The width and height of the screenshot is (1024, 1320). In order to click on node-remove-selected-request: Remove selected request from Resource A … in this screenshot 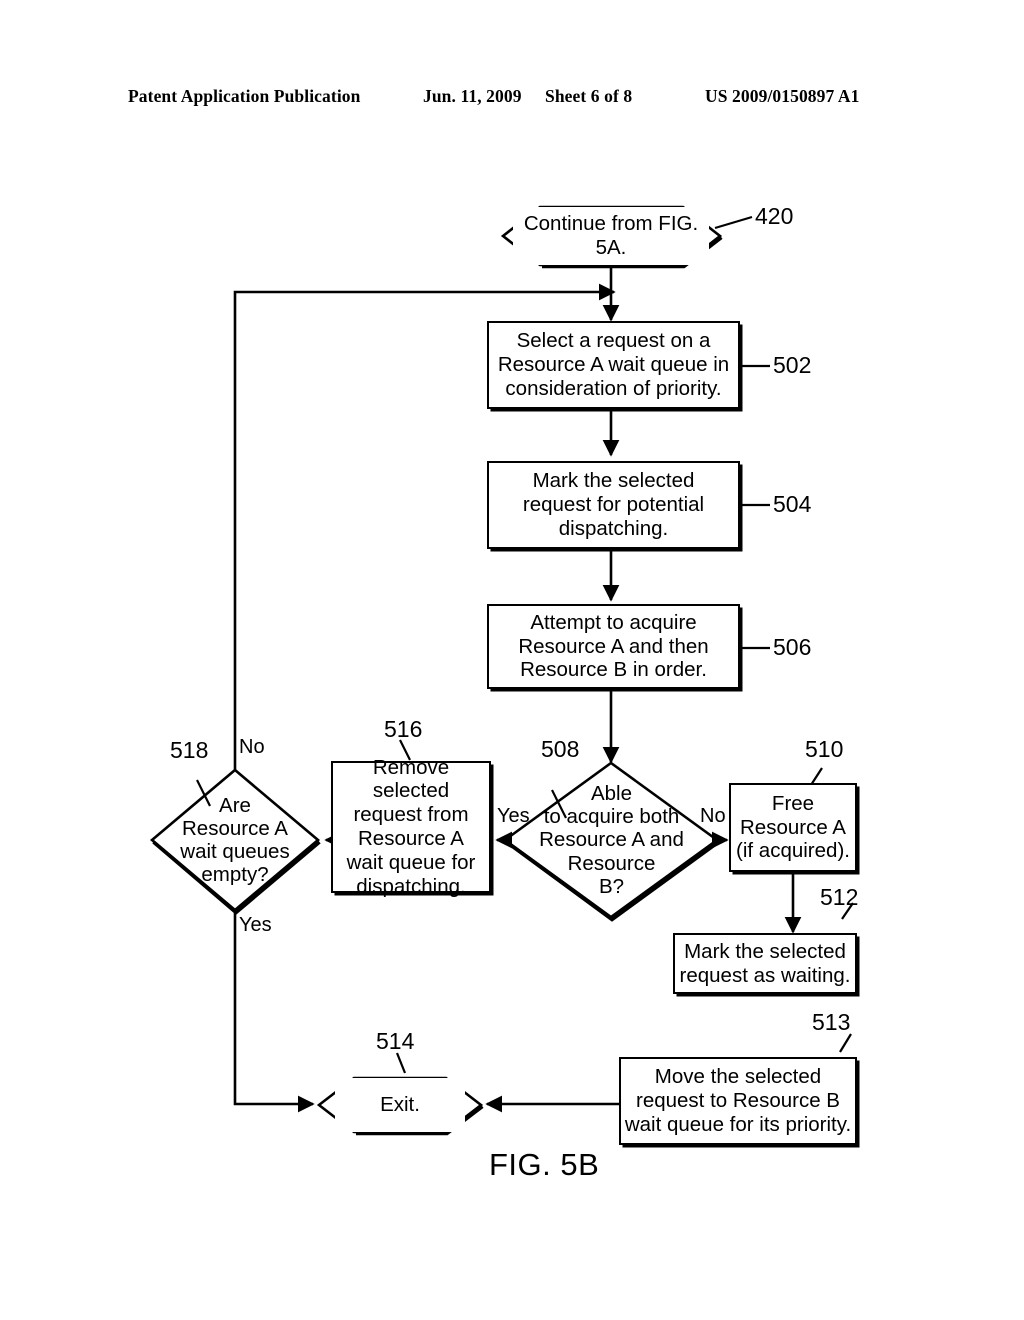, I will do `click(411, 827)`.